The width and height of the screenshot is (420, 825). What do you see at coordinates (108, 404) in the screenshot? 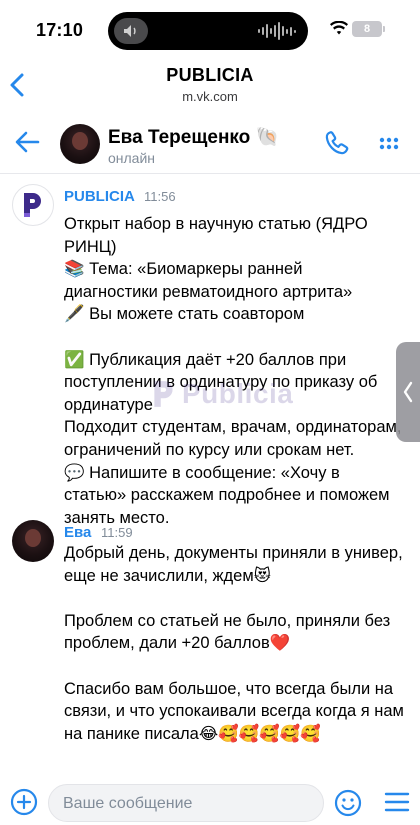
I see `message-line: ординатуре` at bounding box center [108, 404].